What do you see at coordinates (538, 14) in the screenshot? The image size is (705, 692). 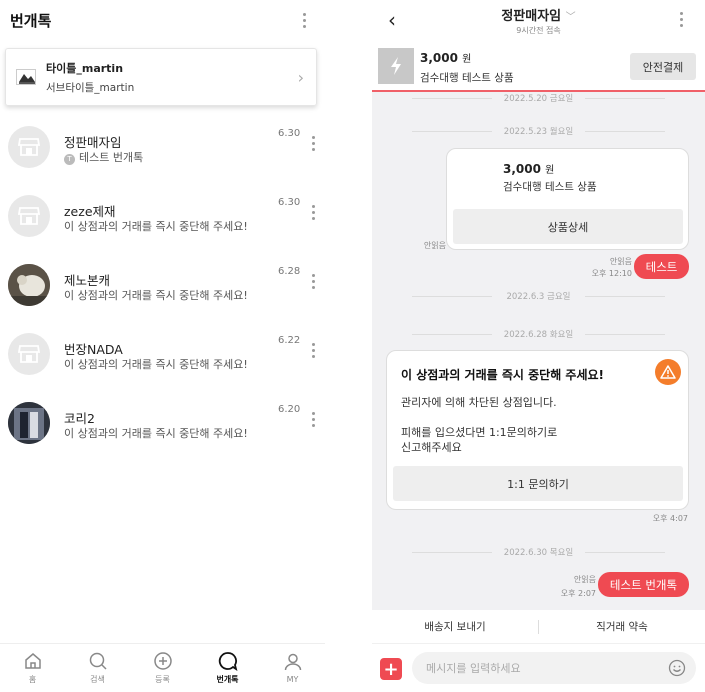 I see `chat-room-title: 정판매자임 ﹀` at bounding box center [538, 14].